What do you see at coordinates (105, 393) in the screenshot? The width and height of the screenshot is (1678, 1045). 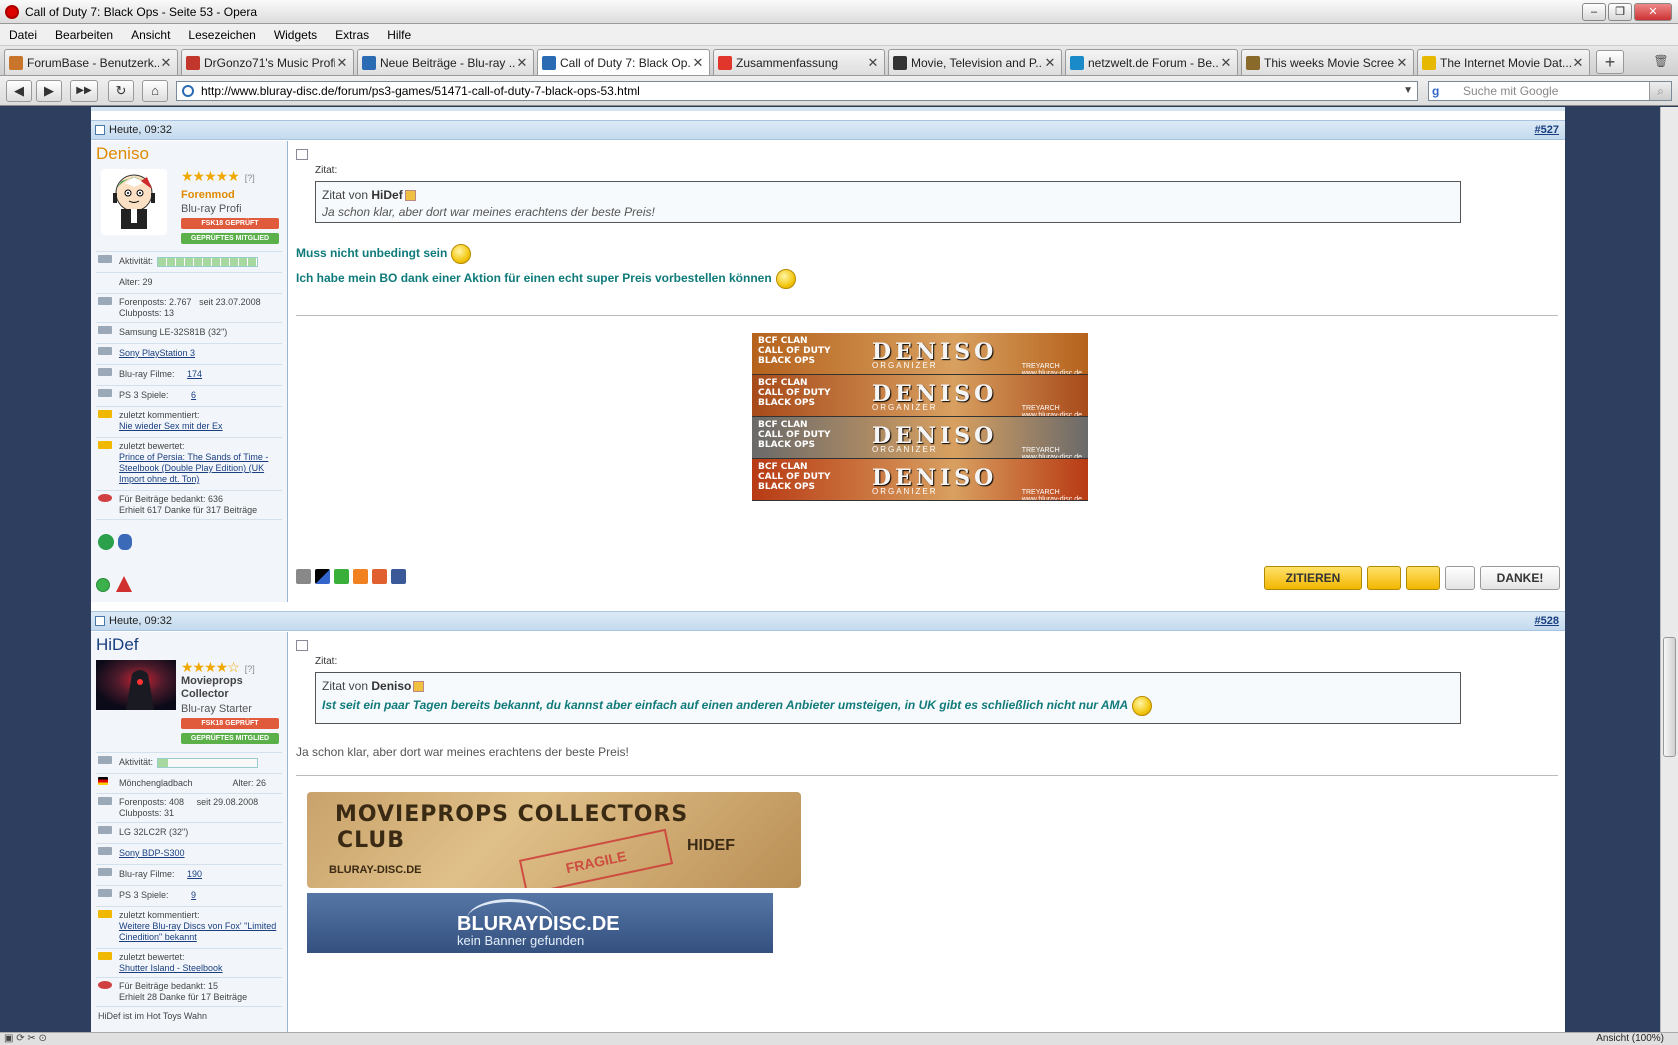 I see `gamepad-icon` at bounding box center [105, 393].